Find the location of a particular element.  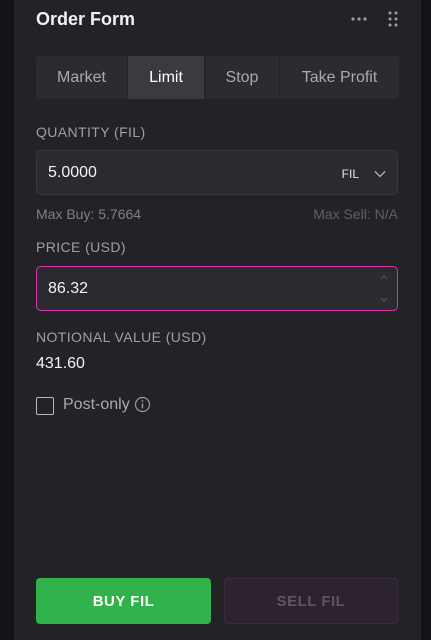

quantity-label: QUANTITY (FIL) is located at coordinates (91, 132).